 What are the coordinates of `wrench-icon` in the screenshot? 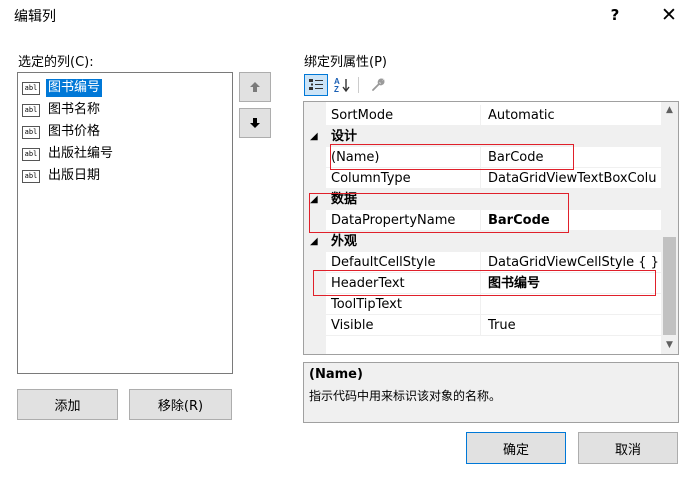 It's located at (378, 84).